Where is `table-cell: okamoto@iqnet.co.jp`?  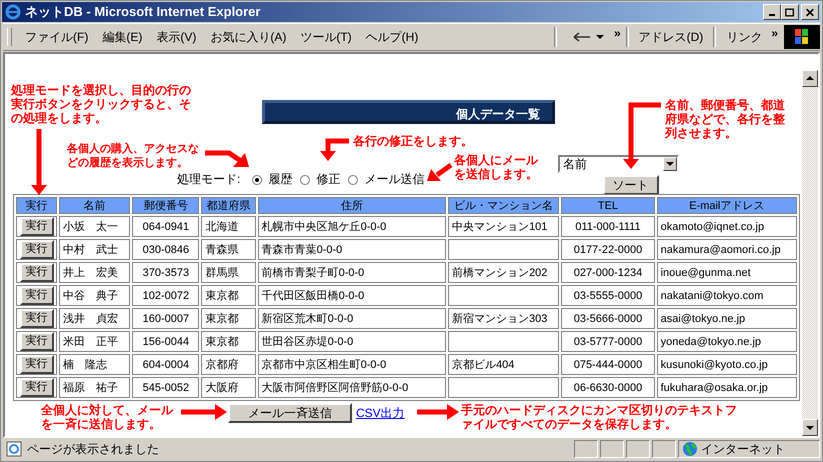 table-cell: okamoto@iqnet.co.jp is located at coordinates (712, 226).